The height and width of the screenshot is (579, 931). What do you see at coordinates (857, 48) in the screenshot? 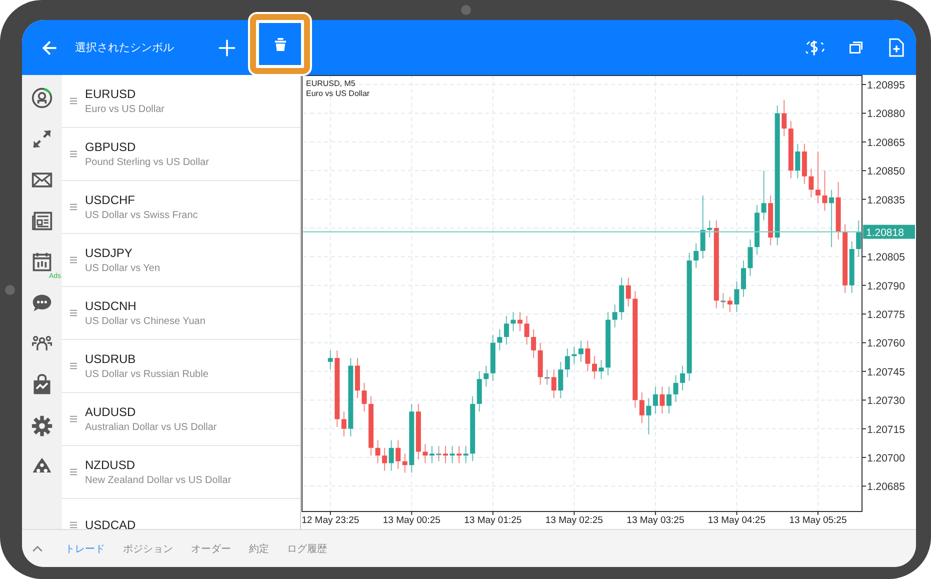
I see `windows-icon` at bounding box center [857, 48].